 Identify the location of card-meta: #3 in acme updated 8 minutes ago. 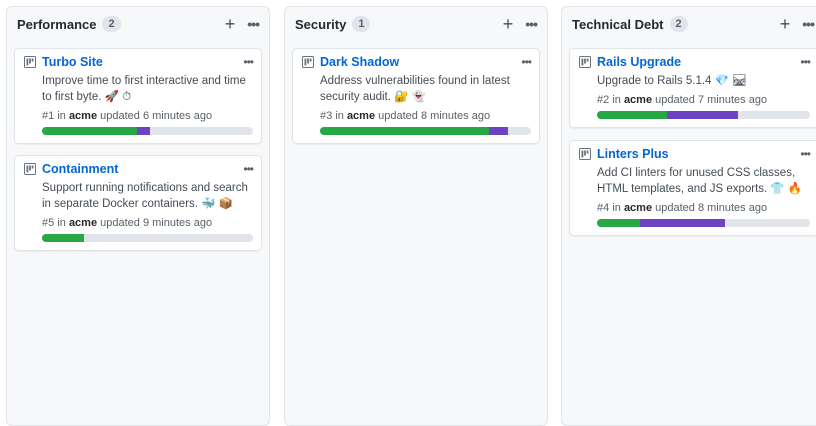
(425, 116).